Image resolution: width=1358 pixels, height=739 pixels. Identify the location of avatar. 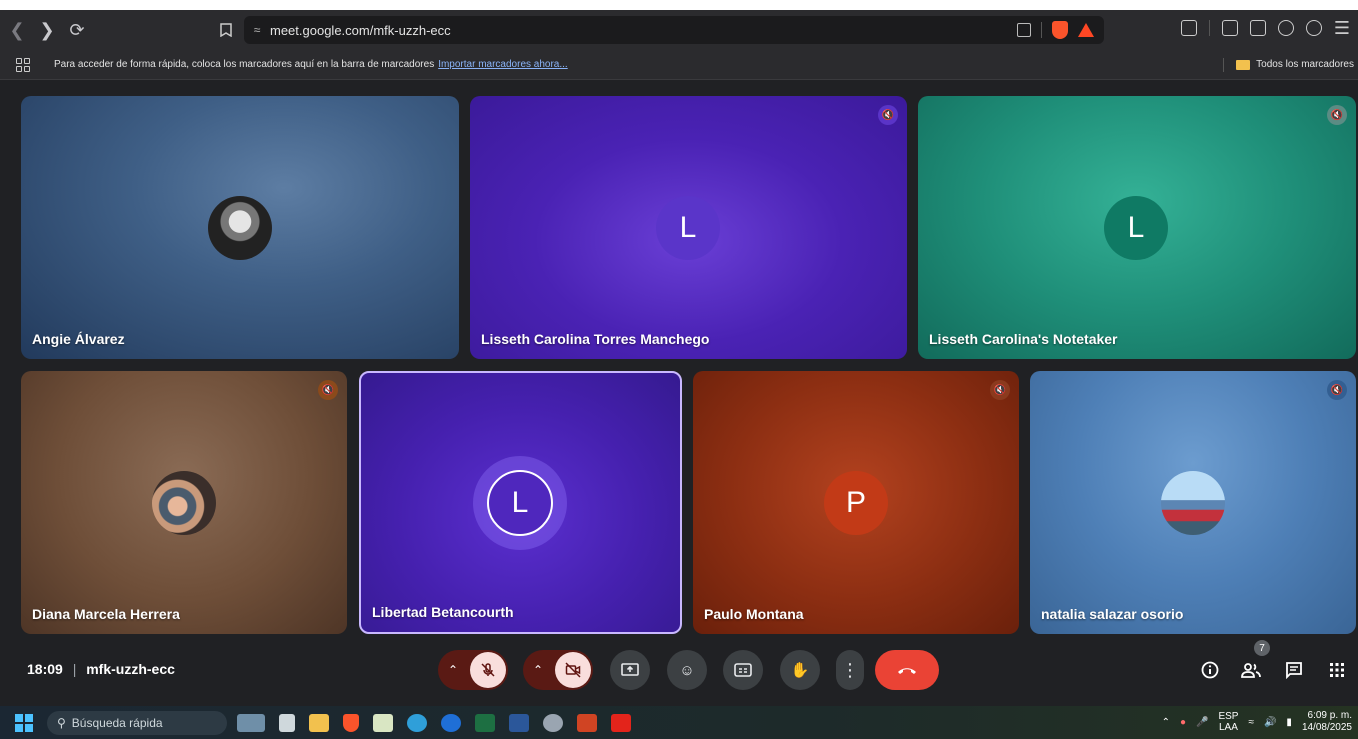
(240, 228).